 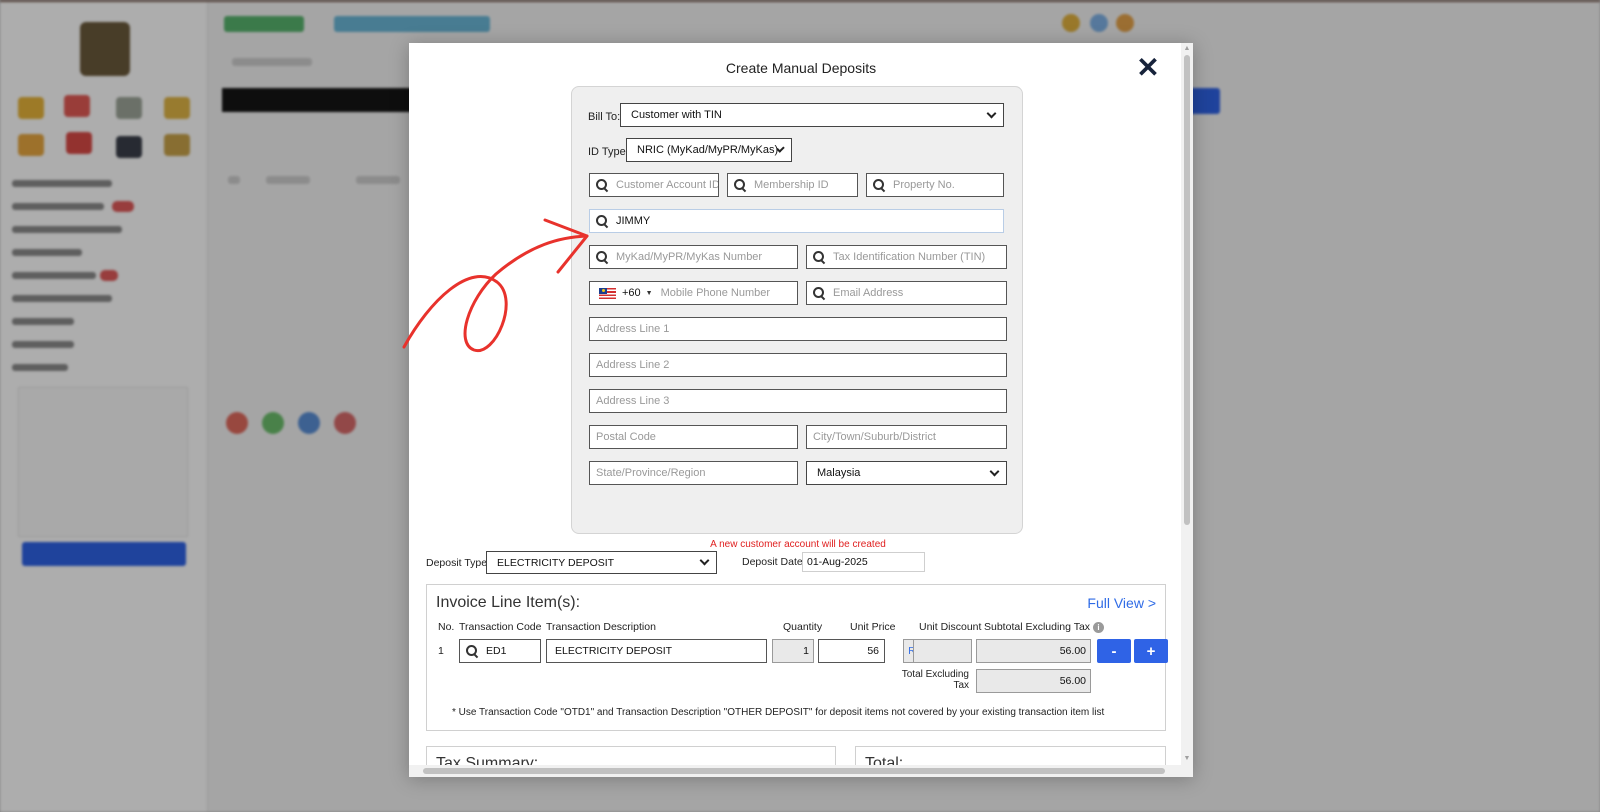 I want to click on bill-to-select: Customer with TIN, so click(x=812, y=115).